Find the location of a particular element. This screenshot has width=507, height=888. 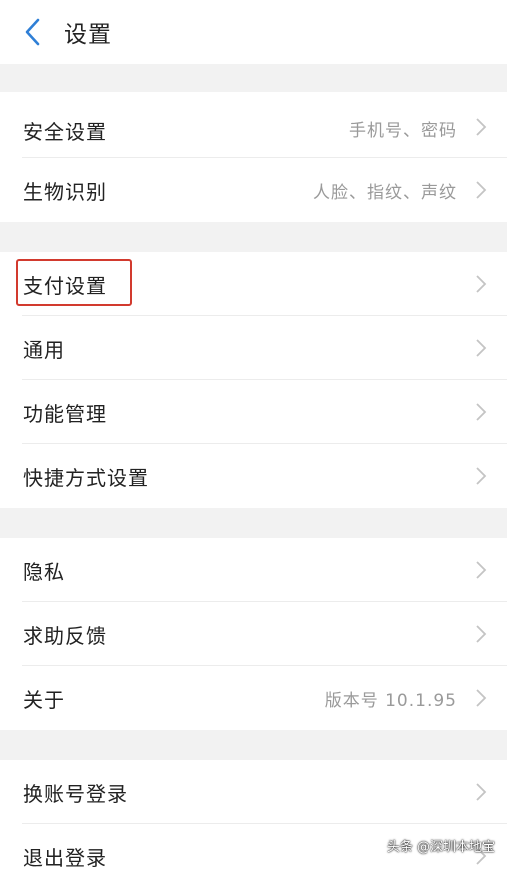

row-label: 退出登录 is located at coordinates (65, 857).